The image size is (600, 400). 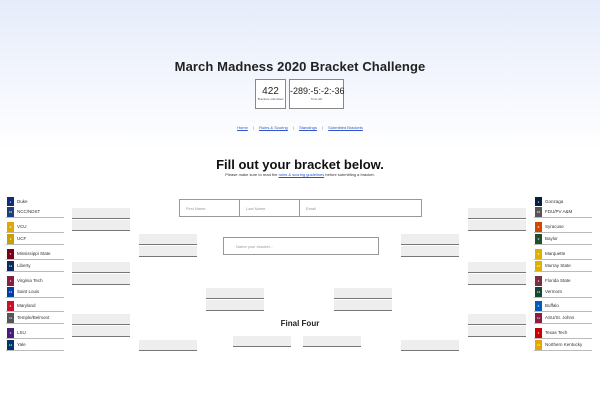 What do you see at coordinates (349, 174) in the screenshot?
I see `note-suffix: before submitting a bracket.` at bounding box center [349, 174].